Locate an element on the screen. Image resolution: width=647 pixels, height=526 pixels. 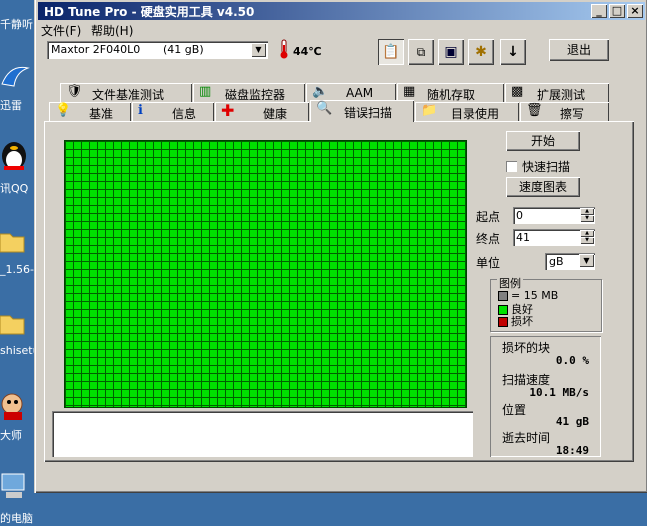
options-icon: ✱ is located at coordinates (481, 52).